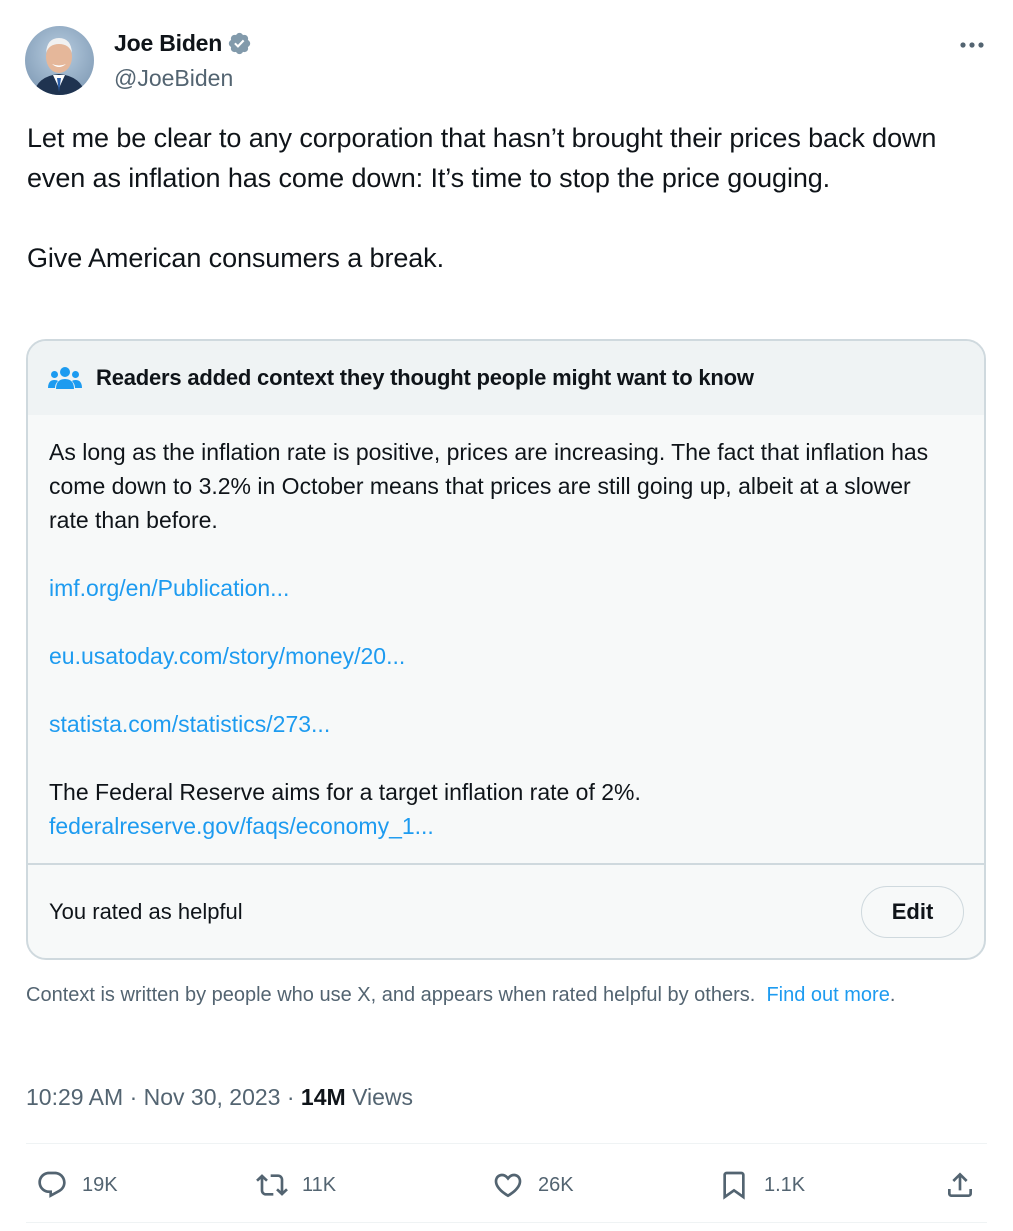 The width and height of the screenshot is (1013, 1231). What do you see at coordinates (892, 995) in the screenshot?
I see `context-footer-trailing: .` at bounding box center [892, 995].